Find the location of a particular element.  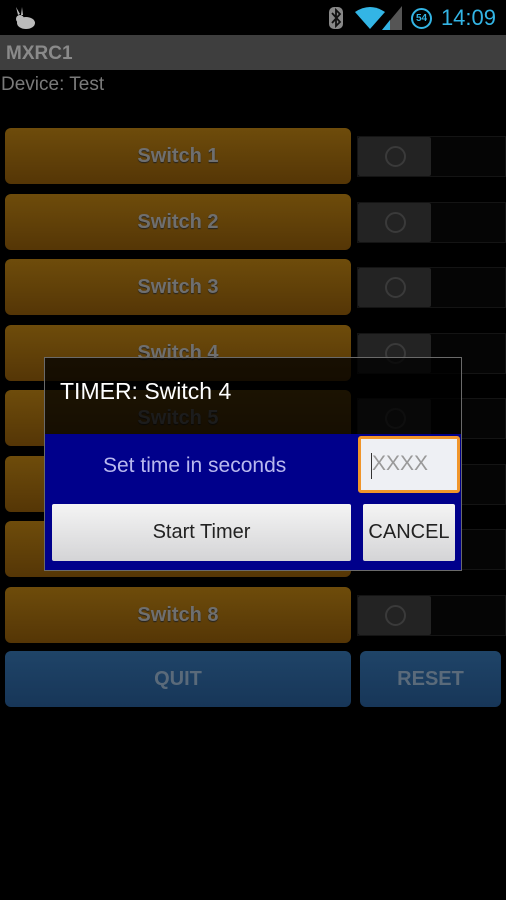

rabbit-notification-icon is located at coordinates (25, 18).